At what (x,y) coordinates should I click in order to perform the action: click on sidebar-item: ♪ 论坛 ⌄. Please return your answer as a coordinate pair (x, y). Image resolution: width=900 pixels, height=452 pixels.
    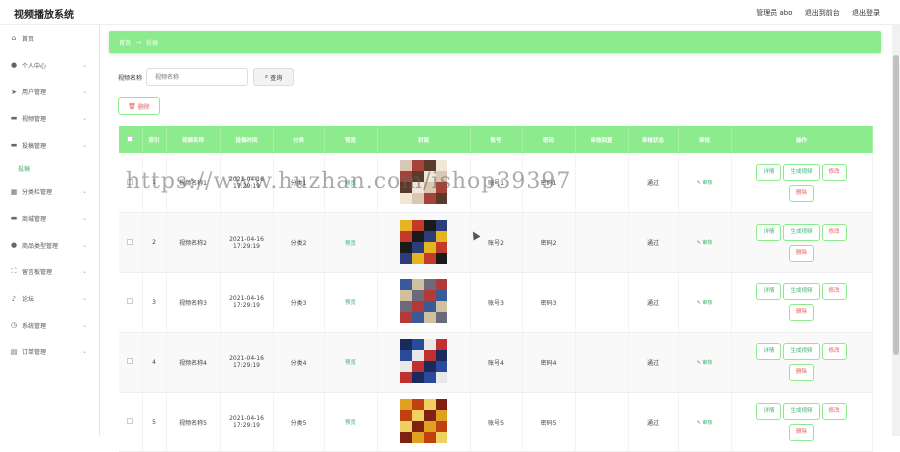
    Looking at the image, I should click on (49, 298).